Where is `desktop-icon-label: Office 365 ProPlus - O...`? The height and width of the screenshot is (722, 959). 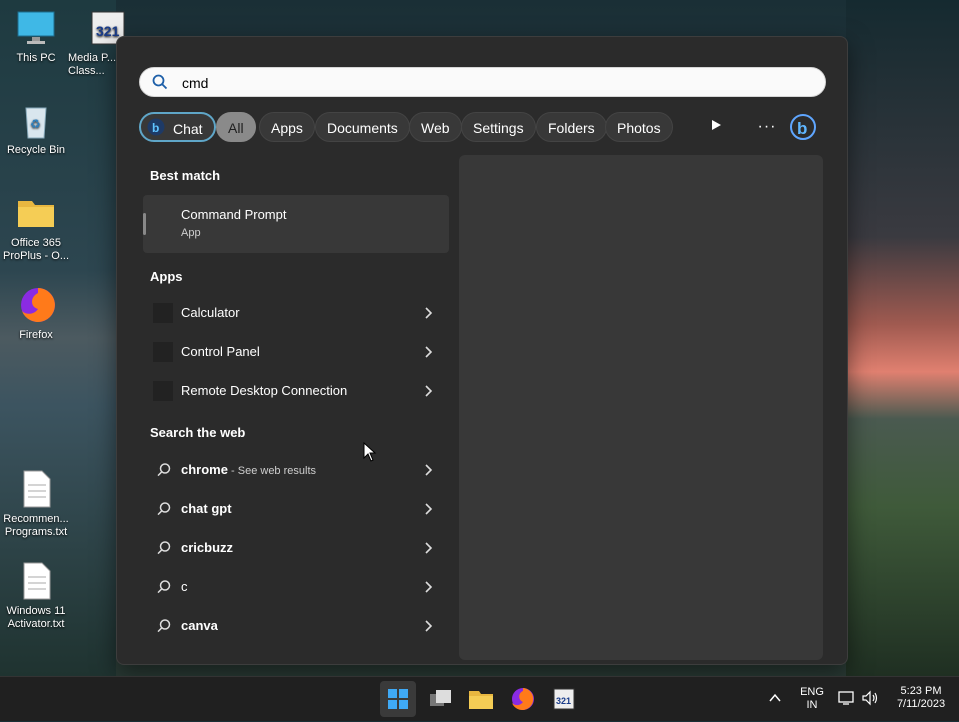
desktop-icon-label: Office 365 ProPlus - O... is located at coordinates (36, 249).